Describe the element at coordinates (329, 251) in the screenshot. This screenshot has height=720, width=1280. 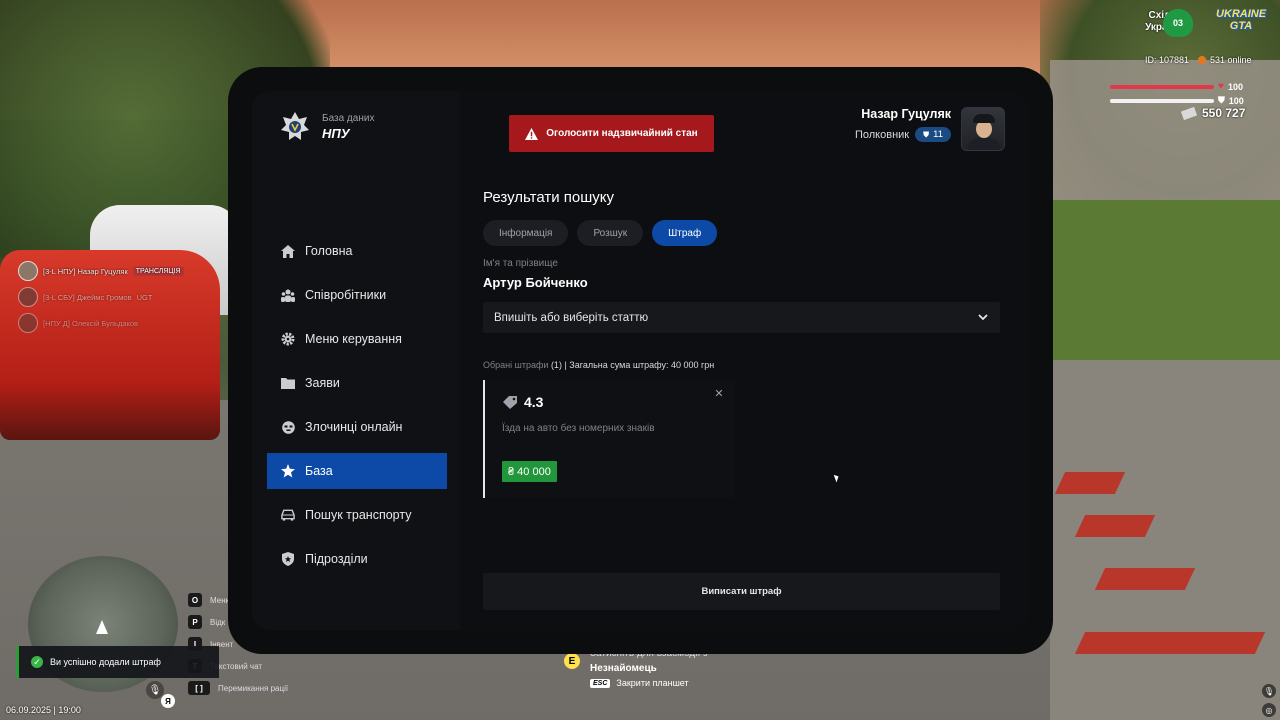
I see `sidebar-item-label: Головна` at that location.